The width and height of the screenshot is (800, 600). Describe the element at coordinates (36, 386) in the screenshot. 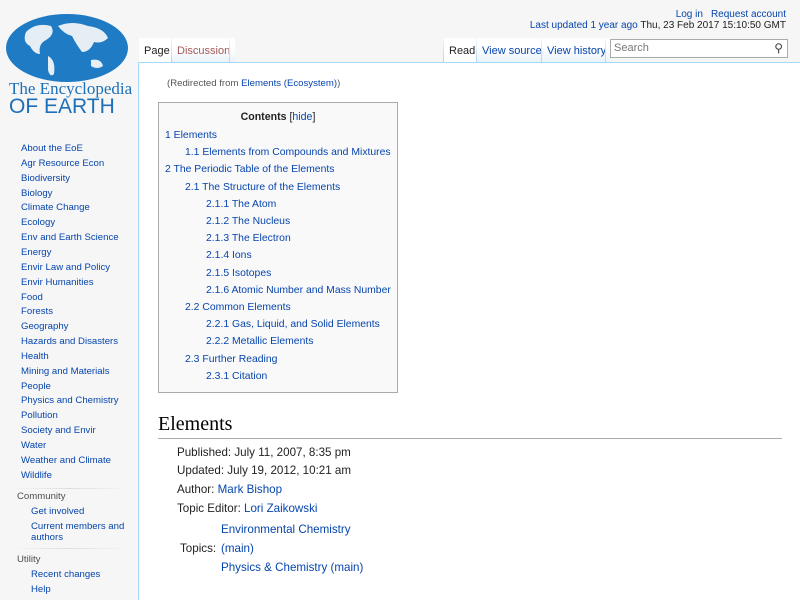

I see `sidebar-item: People` at that location.